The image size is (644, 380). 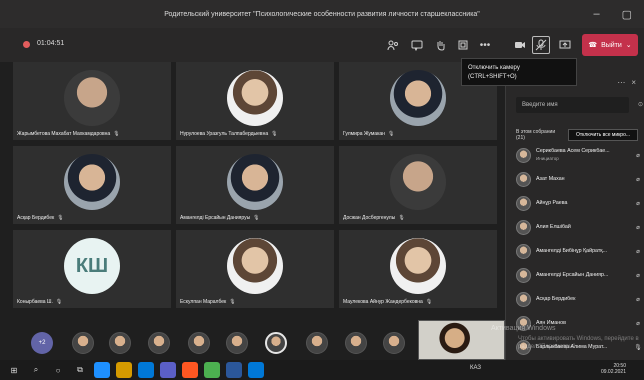 What do you see at coordinates (519, 72) in the screenshot?
I see `camera-tooltip: Отключить камеру (CTRL+SHIFT+O)` at bounding box center [519, 72].